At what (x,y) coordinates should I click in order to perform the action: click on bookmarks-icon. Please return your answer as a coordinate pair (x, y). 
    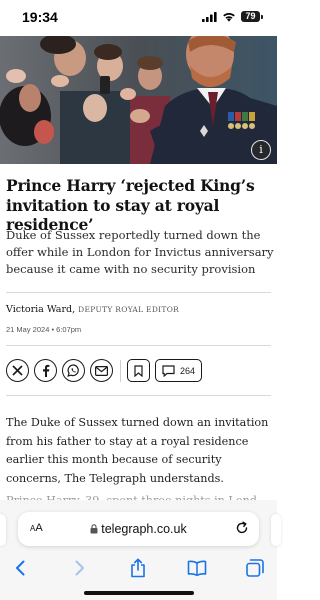
    Looking at the image, I should click on (197, 568).